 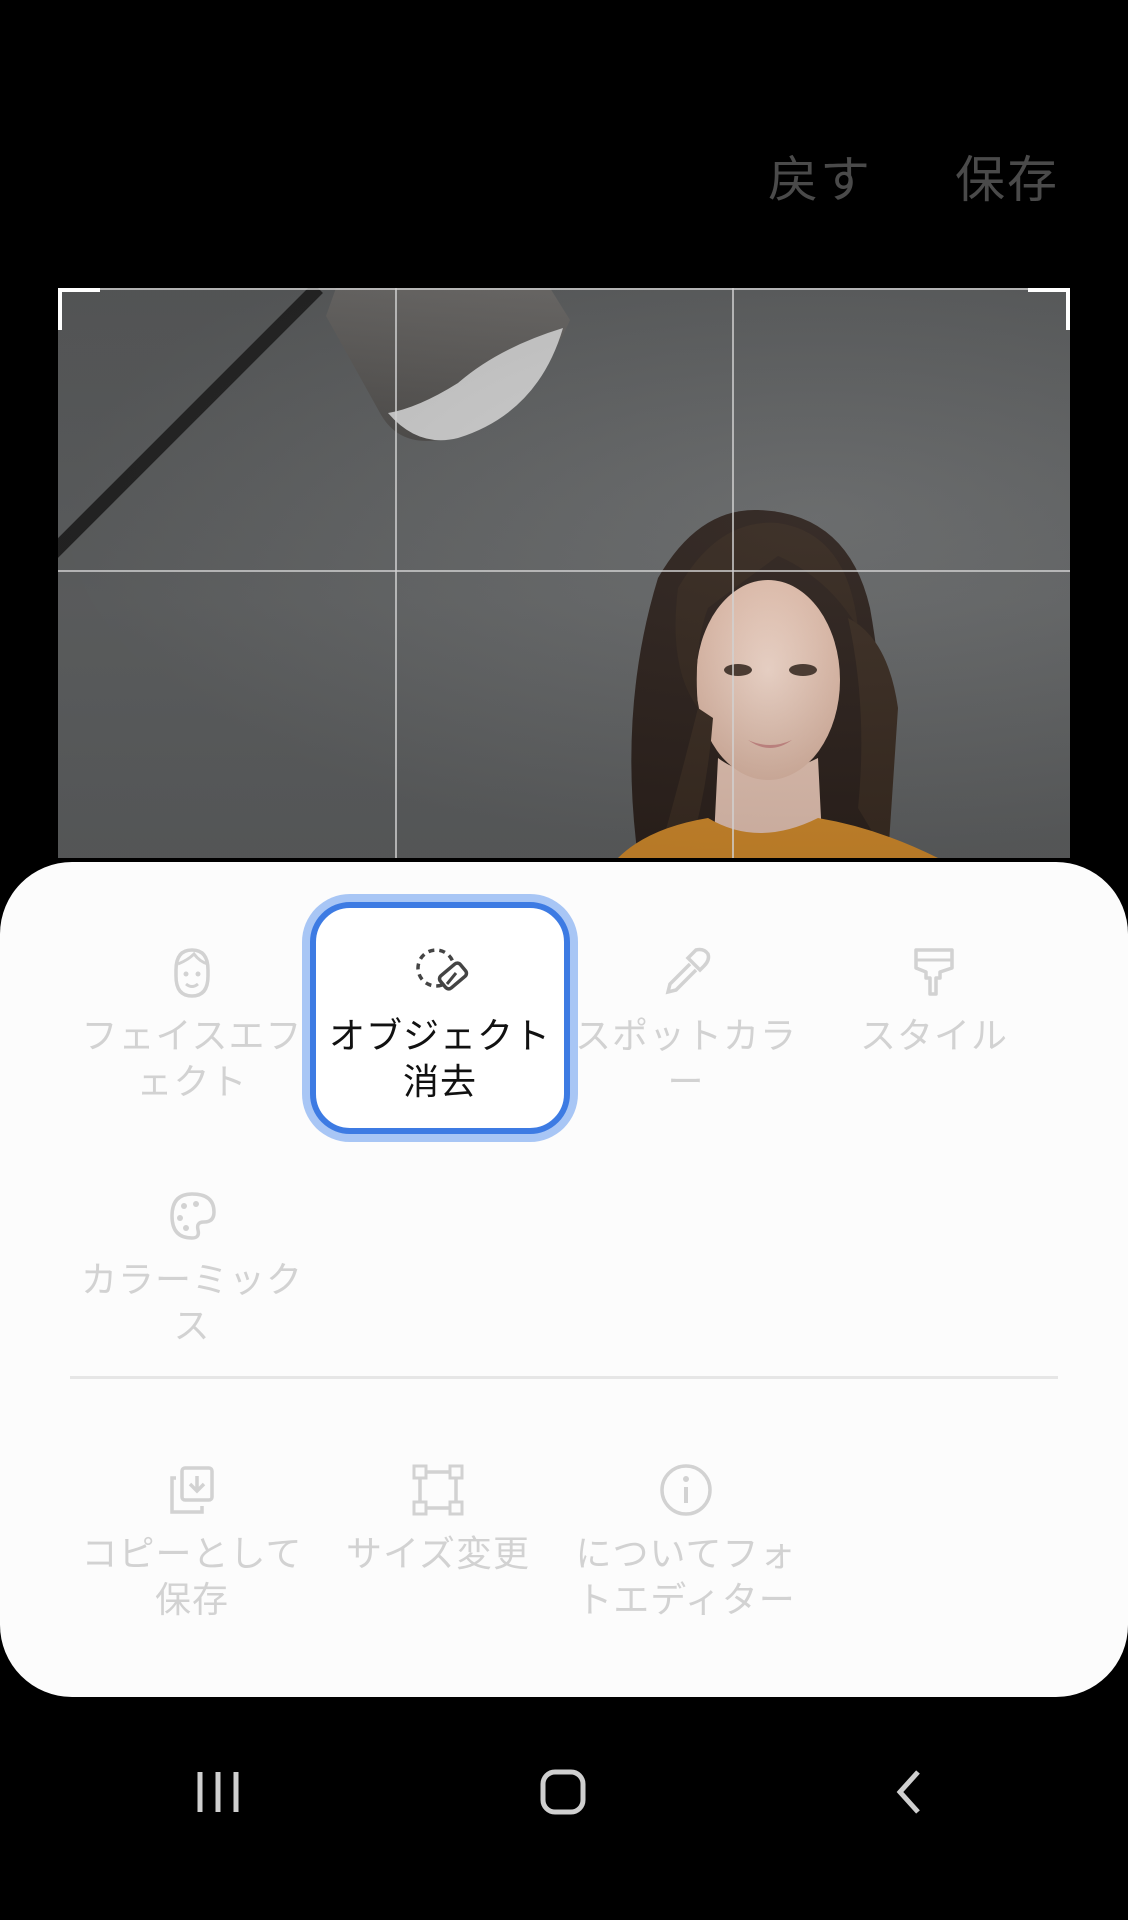 What do you see at coordinates (564, 1377) in the screenshot?
I see `menu-divider` at bounding box center [564, 1377].